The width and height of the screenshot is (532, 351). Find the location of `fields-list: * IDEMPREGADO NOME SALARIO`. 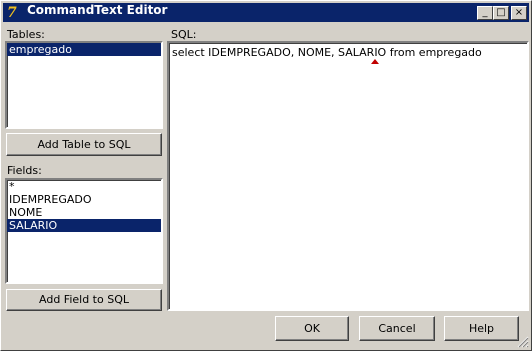

fields-list: * IDEMPREGADO NOME SALARIO is located at coordinates (84, 206).